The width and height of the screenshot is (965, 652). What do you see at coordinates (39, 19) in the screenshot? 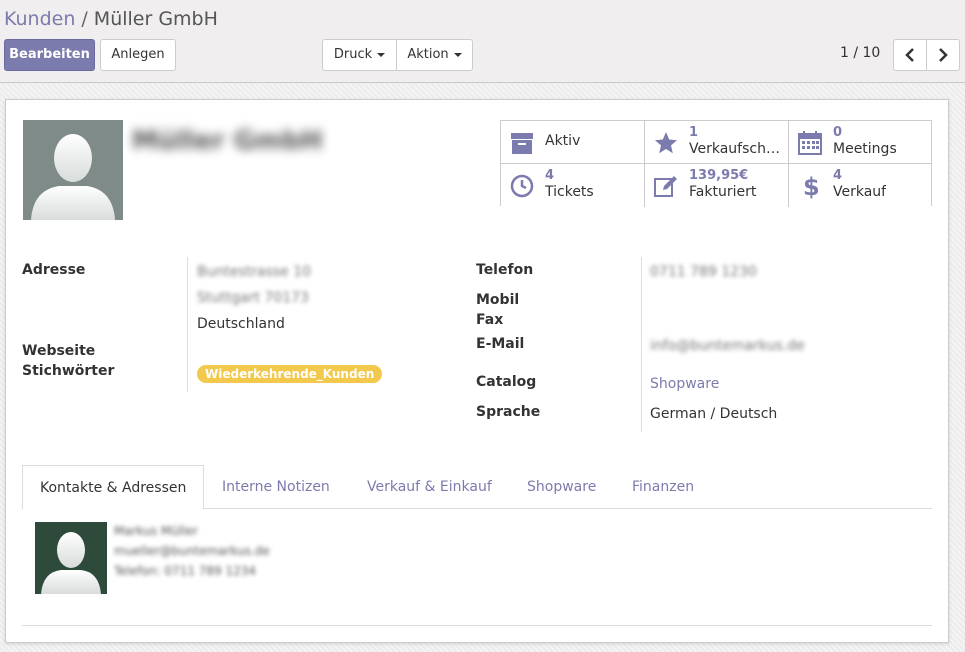
I see `breadcrumb-parent-link: Kunden` at bounding box center [39, 19].